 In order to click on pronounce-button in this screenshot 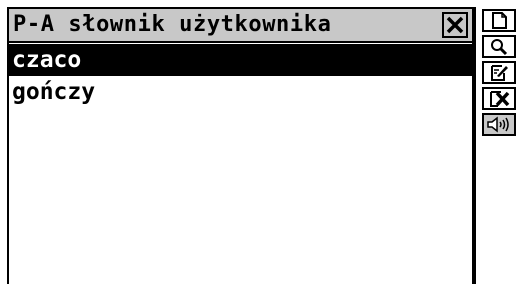, I will do `click(499, 124)`.